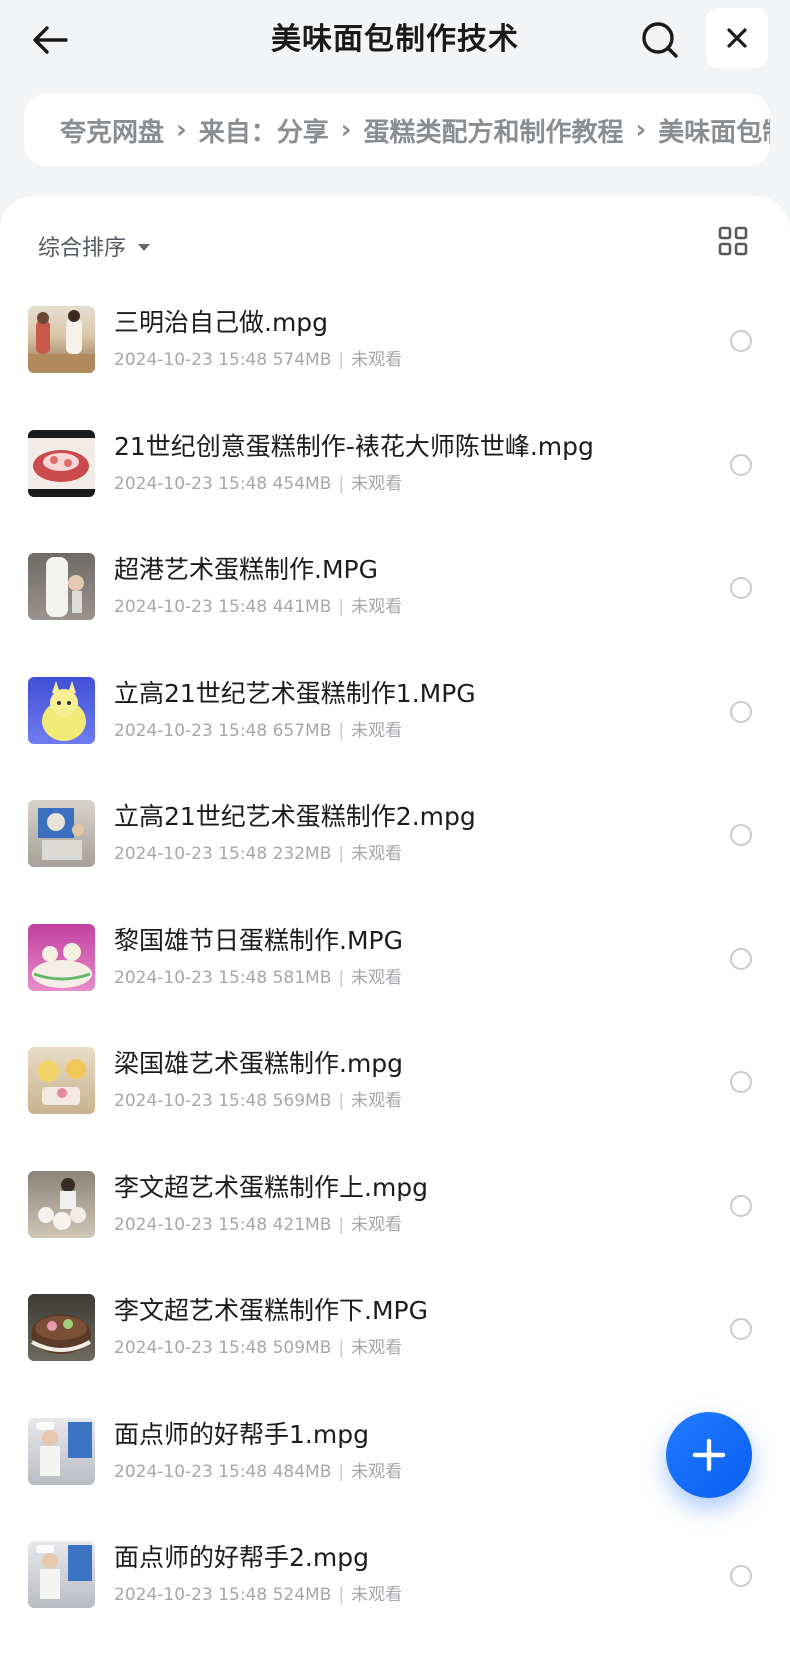 The width and height of the screenshot is (790, 1676). What do you see at coordinates (259, 1063) in the screenshot?
I see `file-name: 梁国雄艺术蛋糕制作.mpg` at bounding box center [259, 1063].